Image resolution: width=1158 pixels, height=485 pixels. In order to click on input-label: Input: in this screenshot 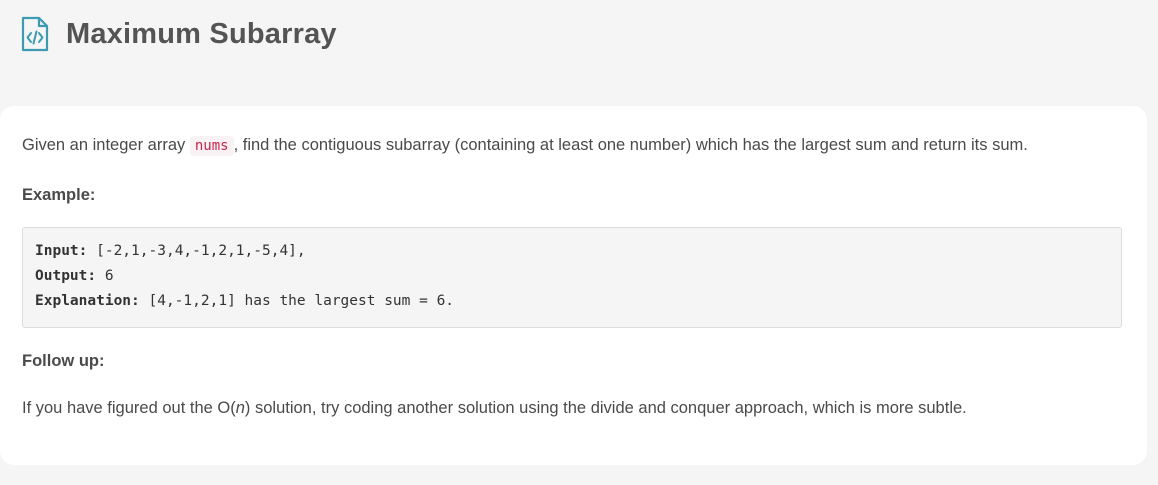, I will do `click(61, 251)`.